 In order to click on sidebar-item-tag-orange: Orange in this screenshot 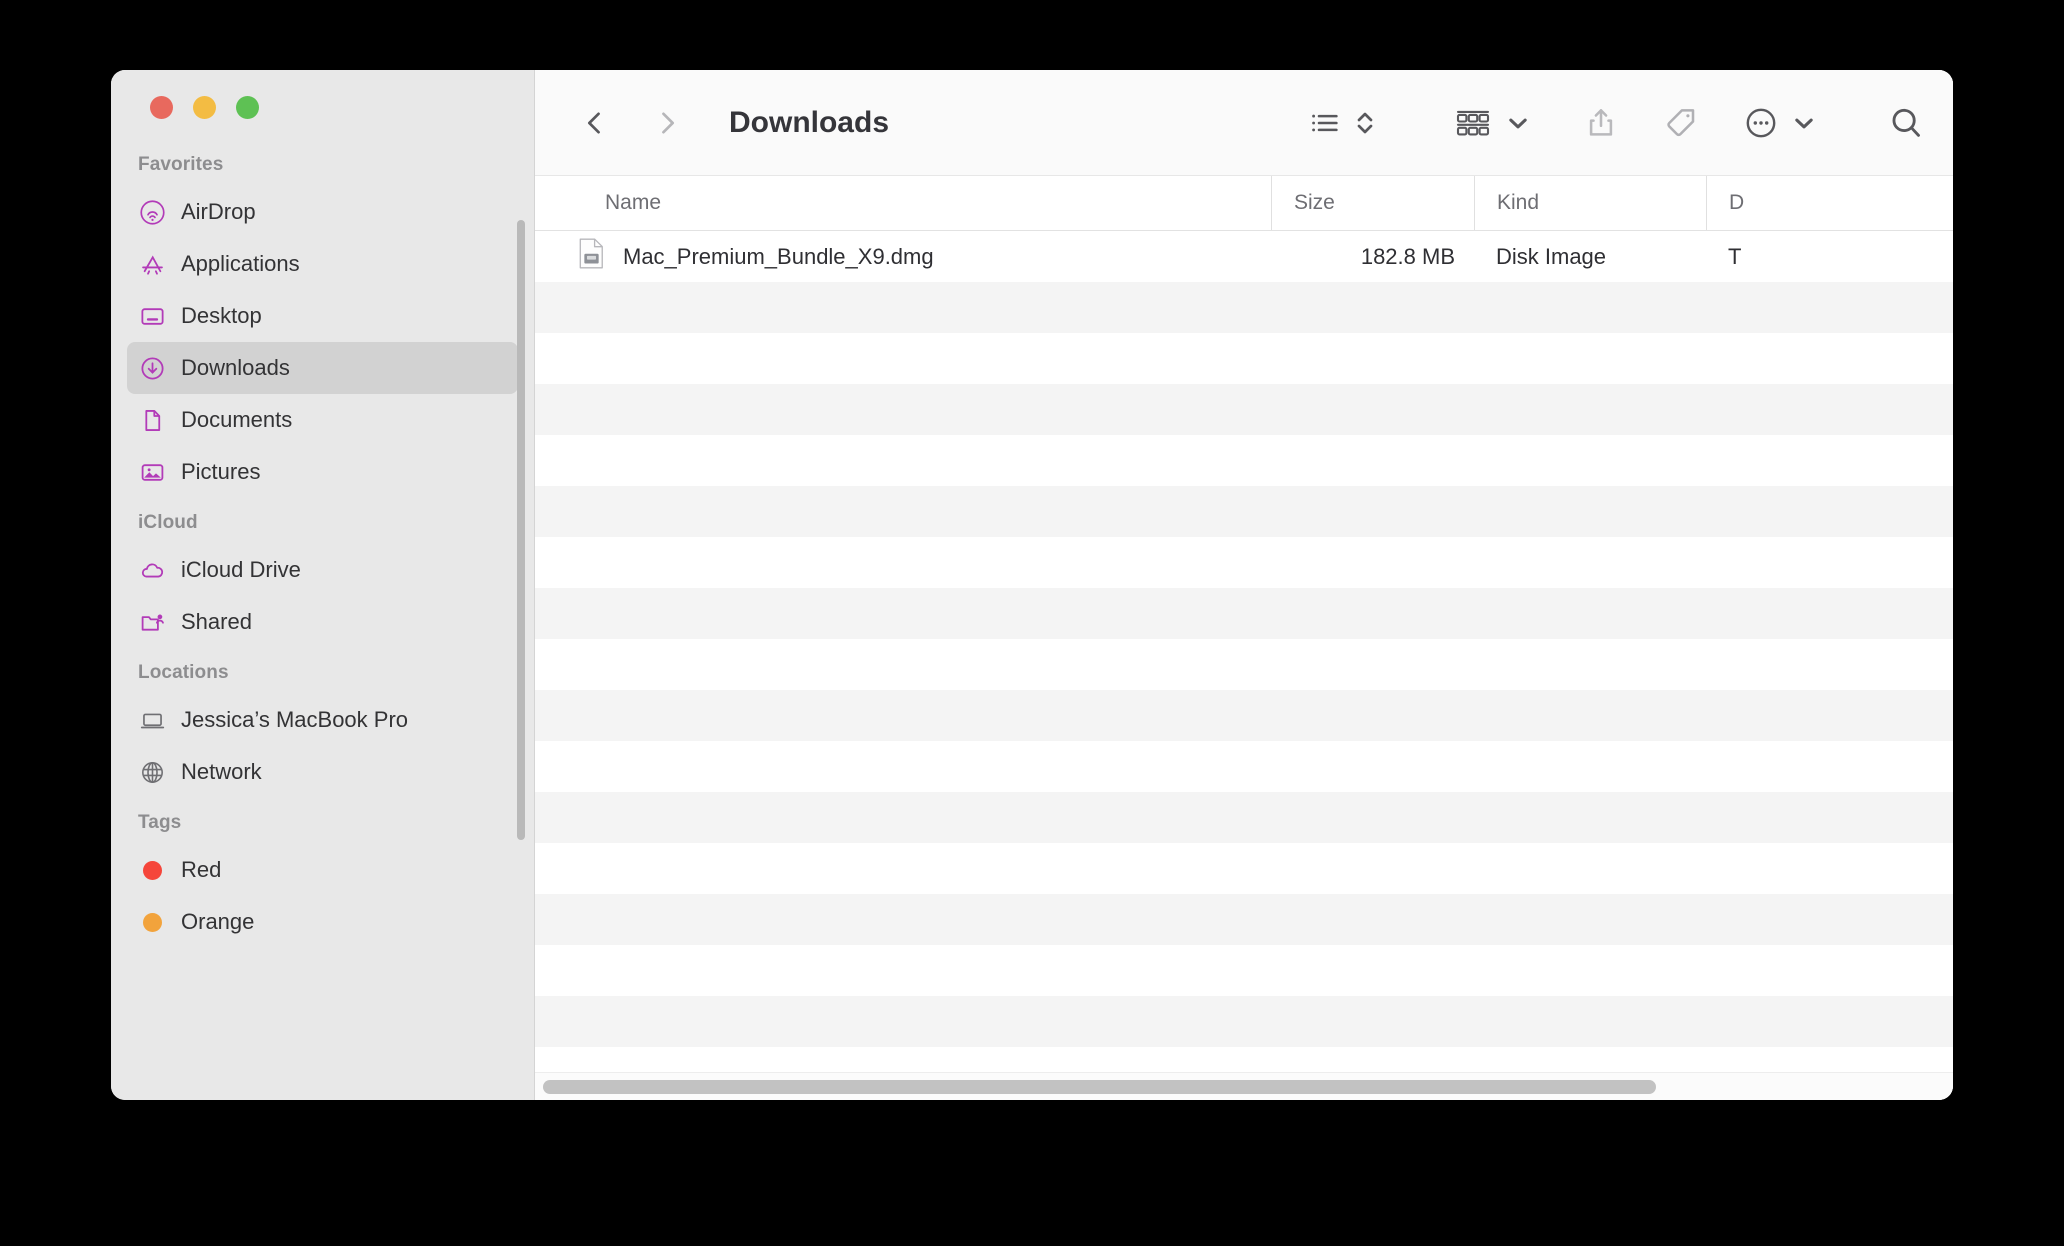, I will do `click(322, 922)`.